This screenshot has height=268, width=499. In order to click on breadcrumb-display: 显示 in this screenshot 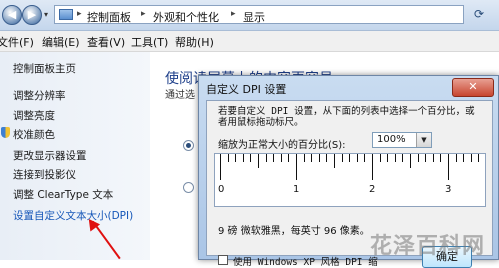, I will do `click(254, 17)`.